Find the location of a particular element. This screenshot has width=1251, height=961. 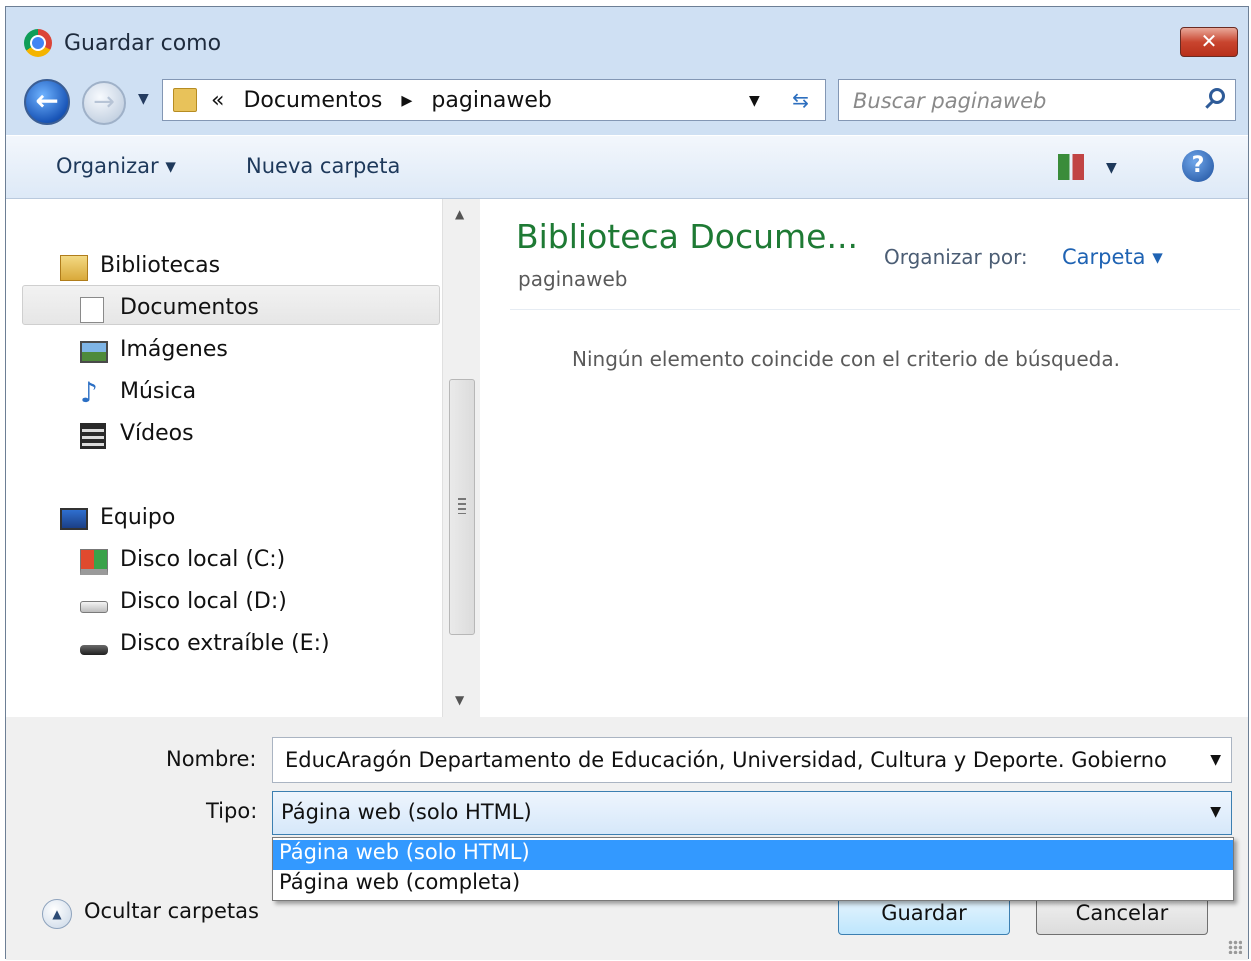

sidebar-item-label: Imágenes is located at coordinates (174, 349).